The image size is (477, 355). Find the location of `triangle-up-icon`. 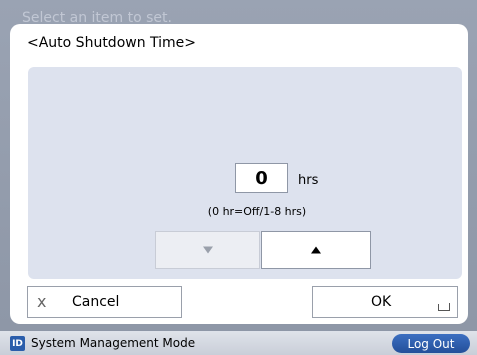

triangle-up-icon is located at coordinates (316, 250).